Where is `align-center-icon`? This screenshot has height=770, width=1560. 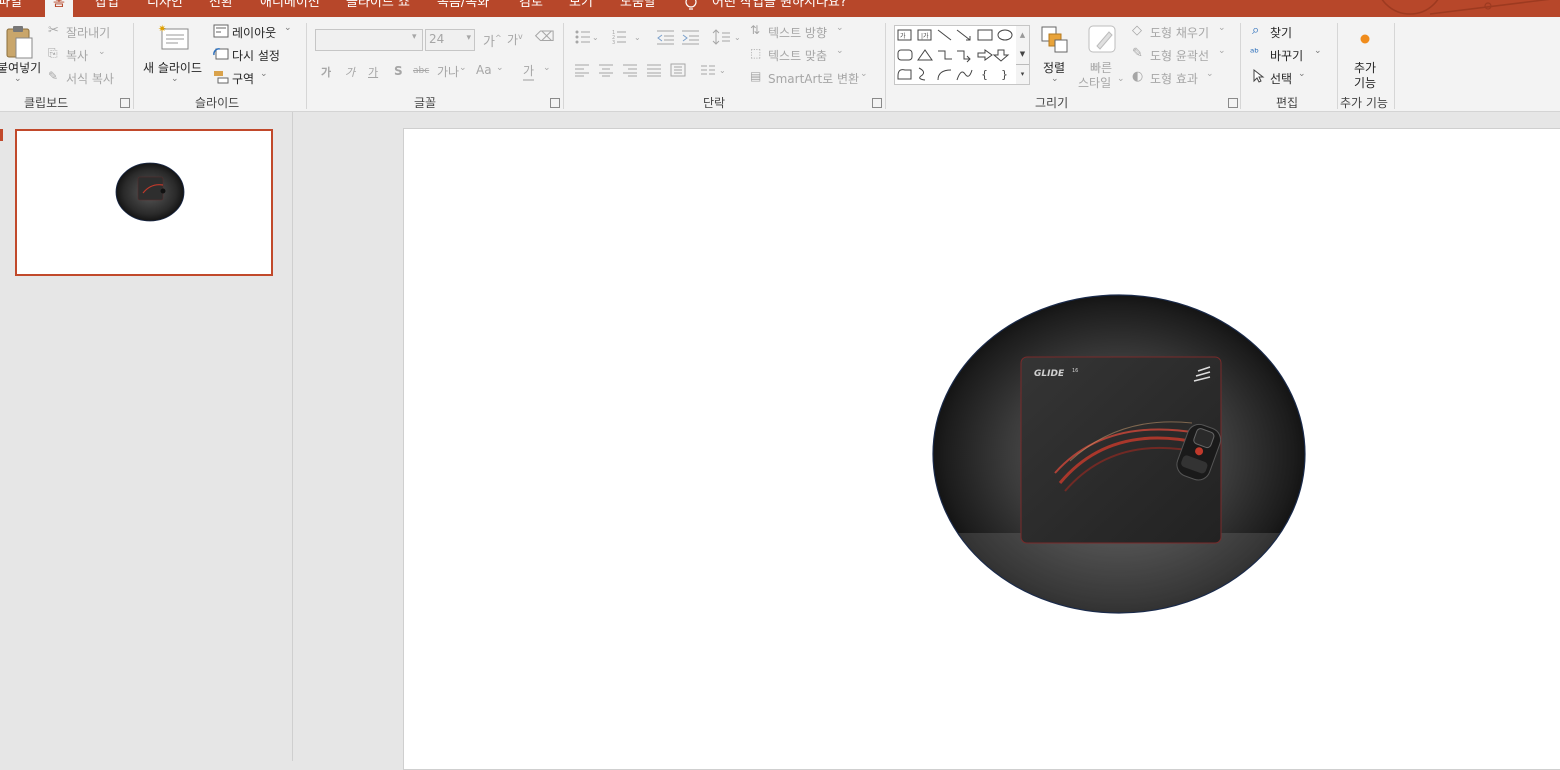
align-center-icon is located at coordinates (606, 70).